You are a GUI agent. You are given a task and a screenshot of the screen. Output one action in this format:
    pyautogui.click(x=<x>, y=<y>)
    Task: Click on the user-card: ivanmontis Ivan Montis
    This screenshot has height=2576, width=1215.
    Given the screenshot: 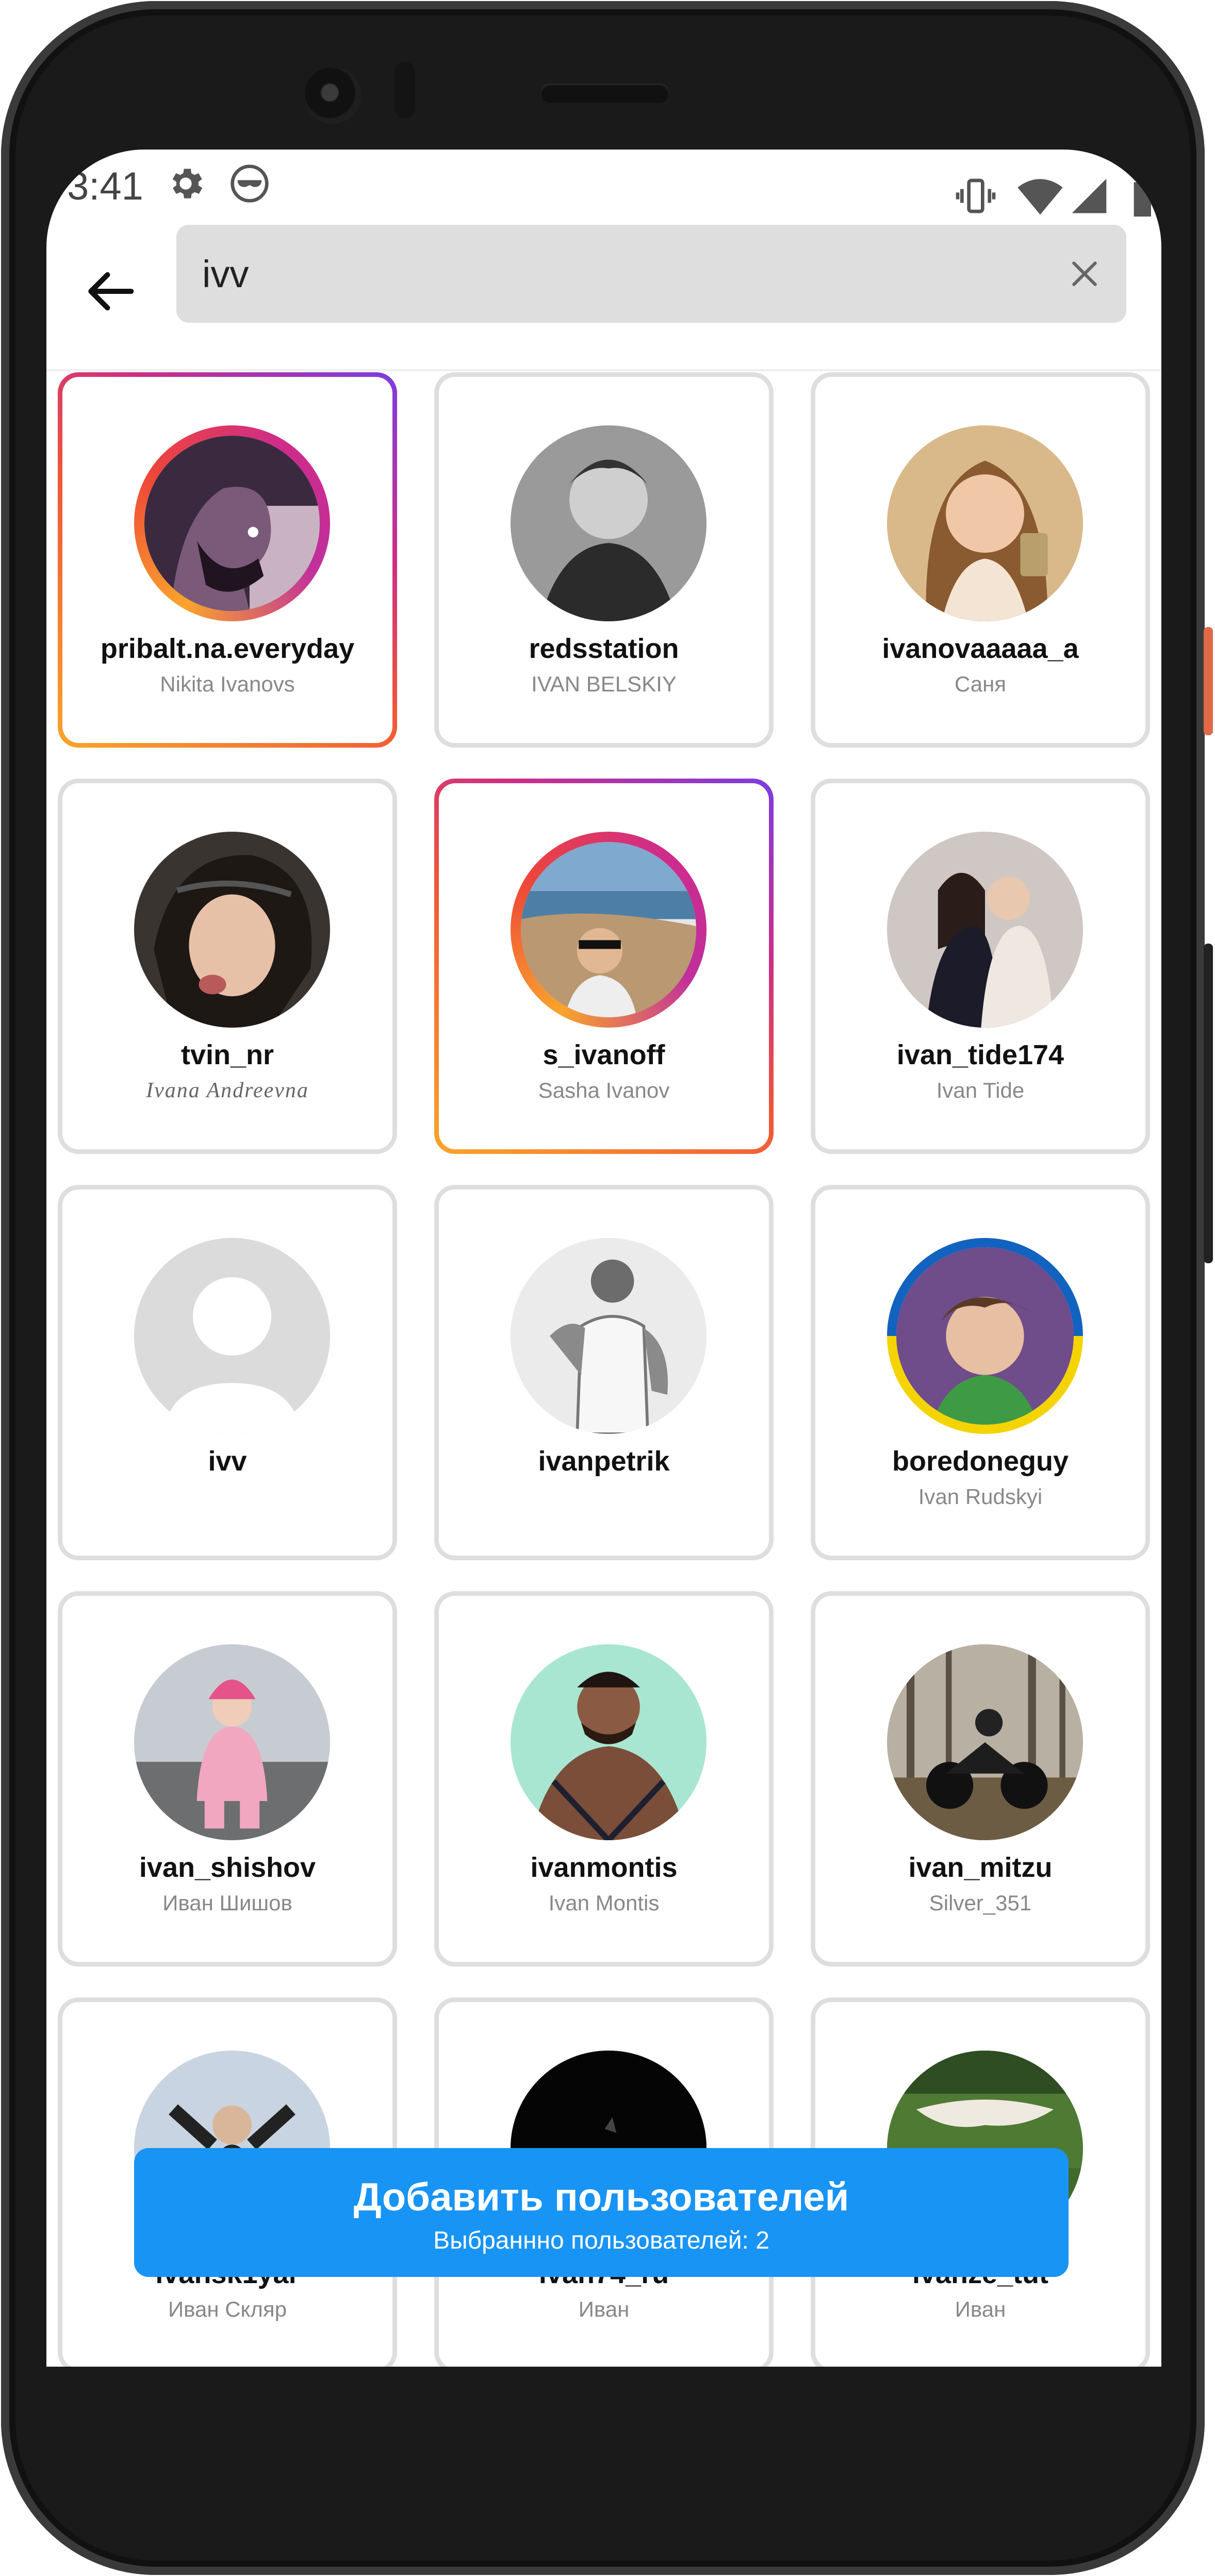 What is the action you would take?
    pyautogui.click(x=604, y=1779)
    